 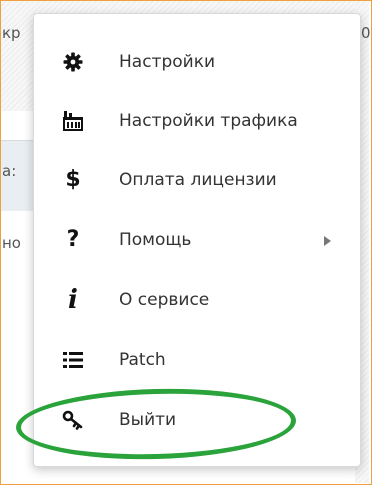 What do you see at coordinates (9, 171) in the screenshot?
I see `background-text-fragment: а:` at bounding box center [9, 171].